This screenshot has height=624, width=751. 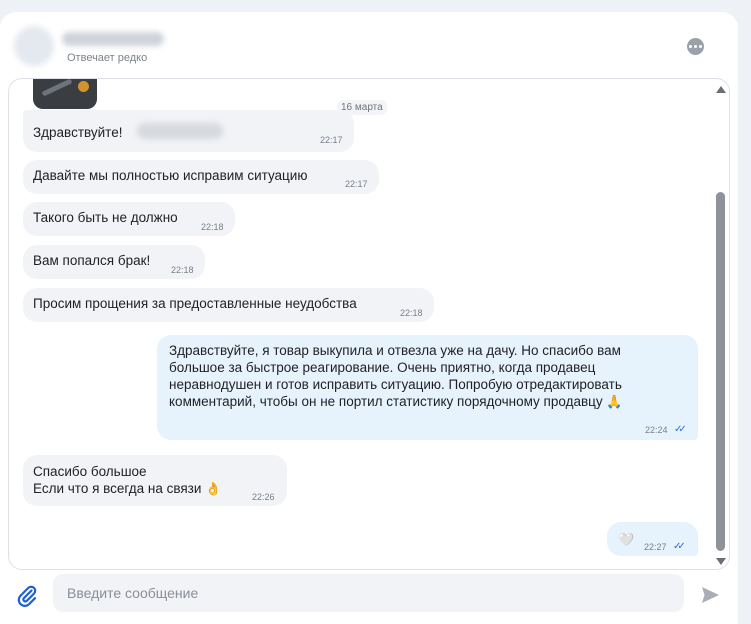 I want to click on message-line-with-emoji: Если что я всегда на связи 👌, so click(x=127, y=488).